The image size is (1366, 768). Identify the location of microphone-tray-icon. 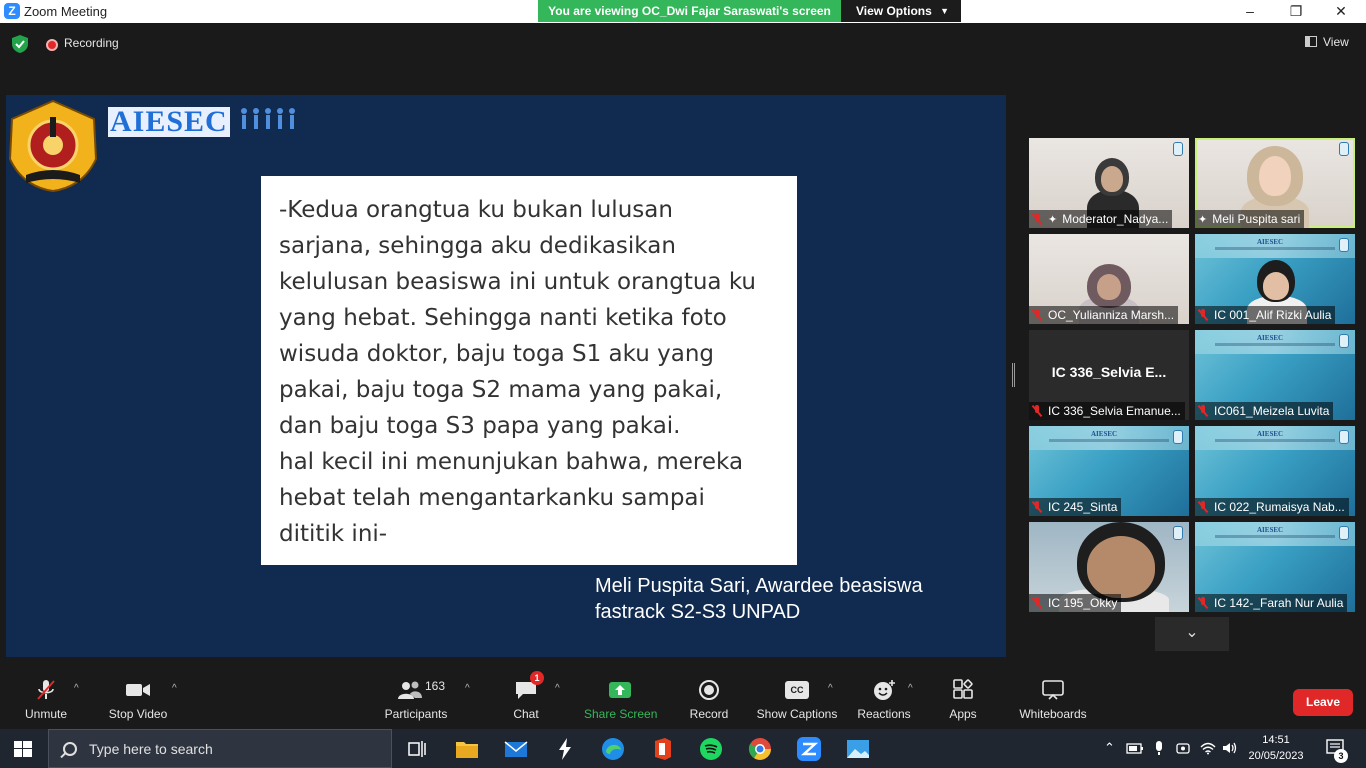
(1159, 748).